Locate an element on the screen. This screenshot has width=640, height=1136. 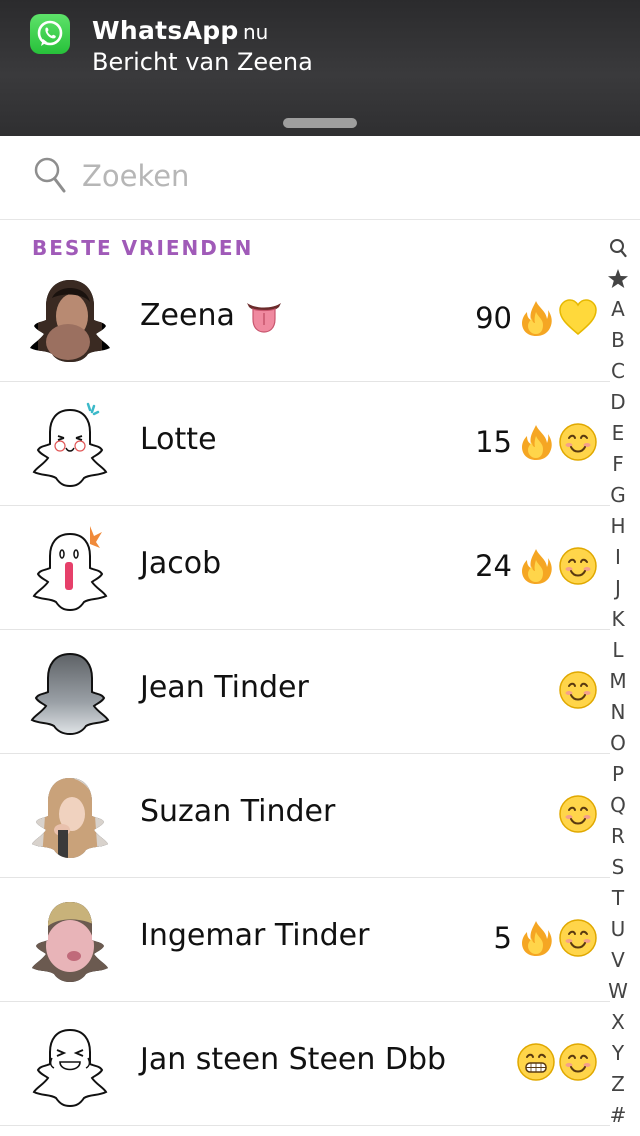
yellow-heart-emoji is located at coordinates (578, 317).